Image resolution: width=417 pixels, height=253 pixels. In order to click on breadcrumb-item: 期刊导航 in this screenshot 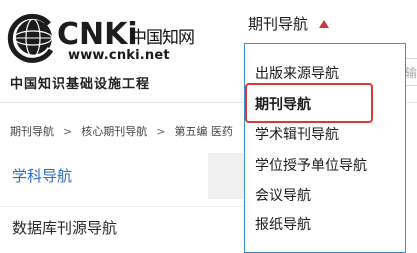, I will do `click(32, 131)`.